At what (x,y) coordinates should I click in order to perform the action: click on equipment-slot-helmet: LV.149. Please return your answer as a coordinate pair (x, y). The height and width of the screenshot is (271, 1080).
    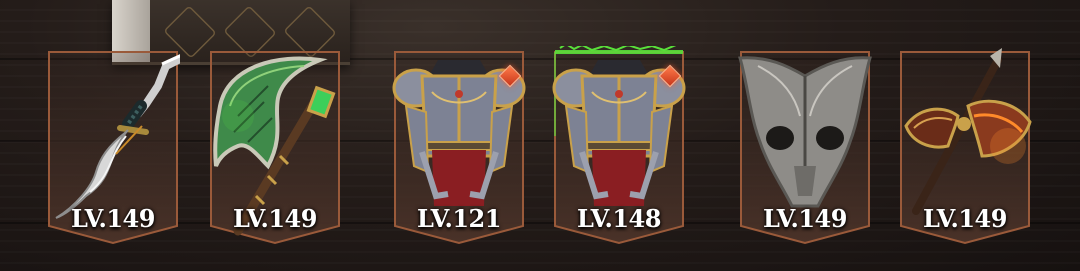
    Looking at the image, I should click on (805, 146).